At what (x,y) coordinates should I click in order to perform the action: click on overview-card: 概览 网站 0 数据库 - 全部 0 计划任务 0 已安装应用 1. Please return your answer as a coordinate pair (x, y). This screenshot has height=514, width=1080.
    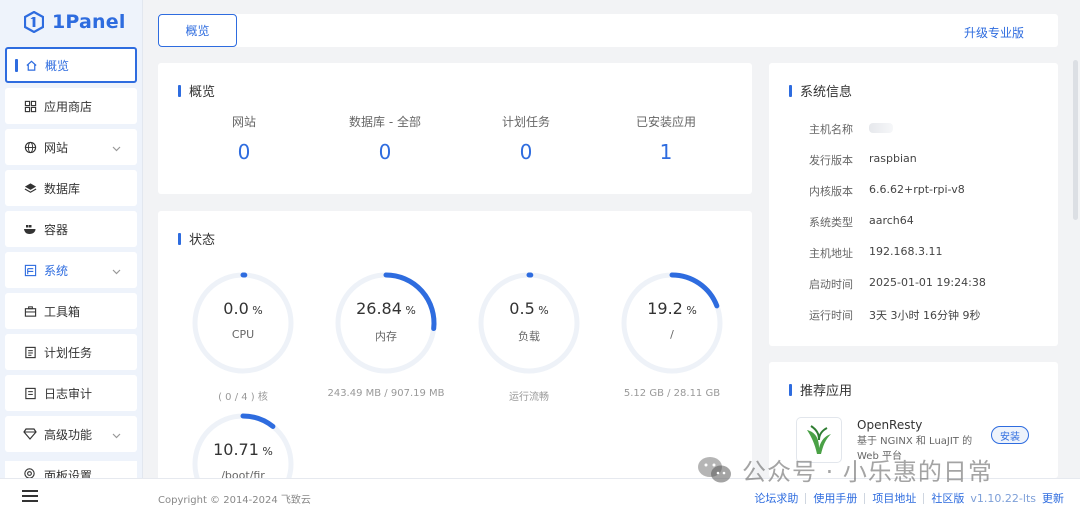
    Looking at the image, I should click on (455, 128).